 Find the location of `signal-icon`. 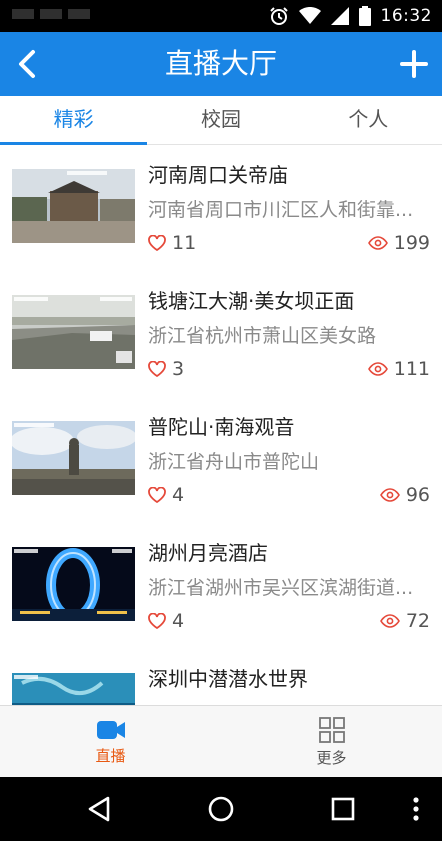

signal-icon is located at coordinates (339, 16).